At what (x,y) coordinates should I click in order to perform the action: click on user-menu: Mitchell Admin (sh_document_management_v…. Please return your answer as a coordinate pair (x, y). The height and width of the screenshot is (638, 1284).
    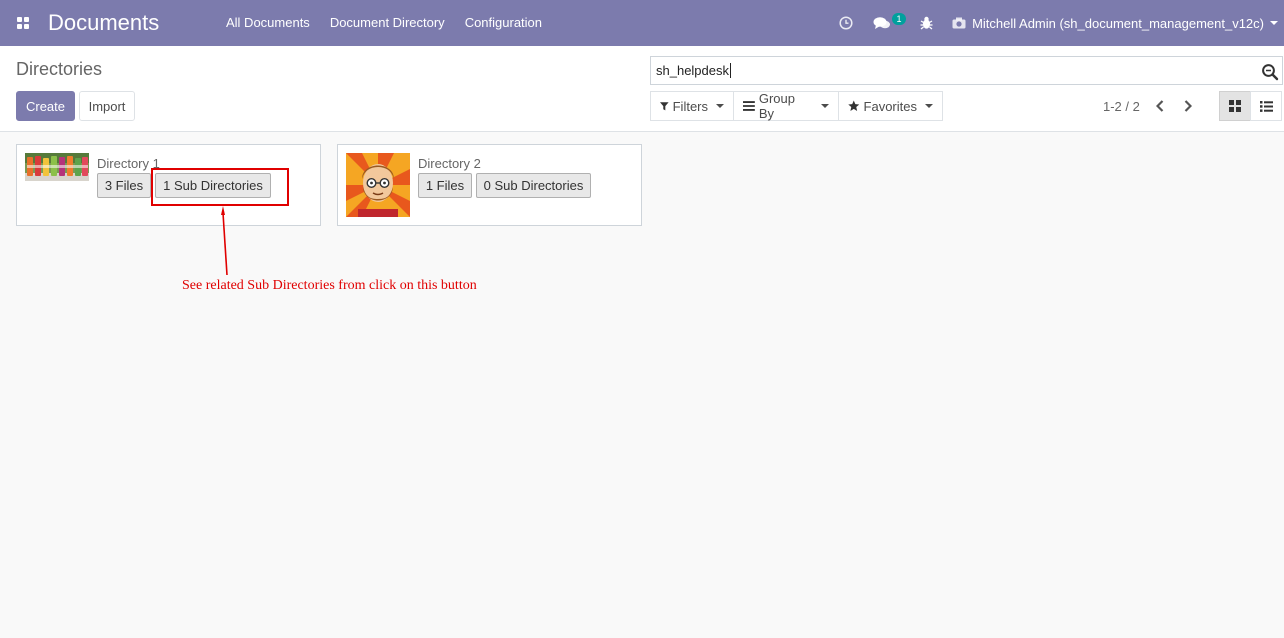
    Looking at the image, I should click on (1118, 23).